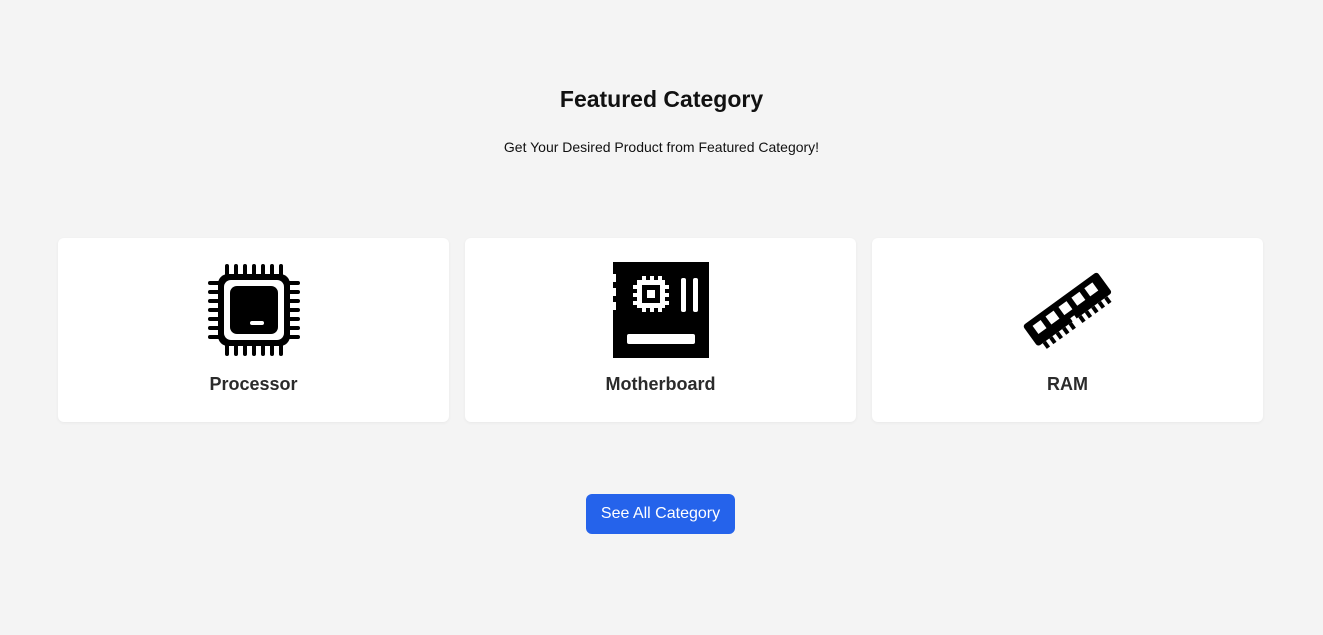  I want to click on category-card-processor: Processor, so click(253, 330).